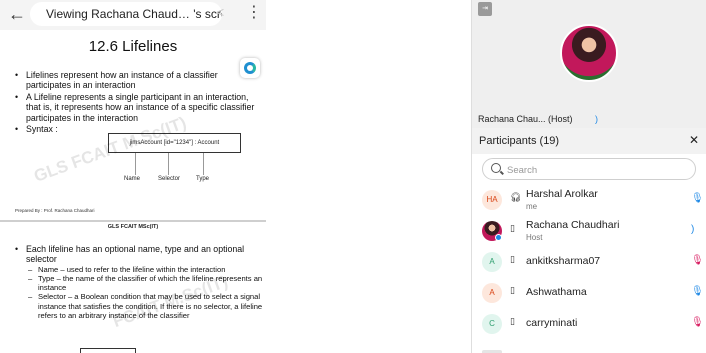 Image resolution: width=706 pixels, height=353 pixels. What do you see at coordinates (169, 179) in the screenshot?
I see `syntax-label: Selector` at bounding box center [169, 179].